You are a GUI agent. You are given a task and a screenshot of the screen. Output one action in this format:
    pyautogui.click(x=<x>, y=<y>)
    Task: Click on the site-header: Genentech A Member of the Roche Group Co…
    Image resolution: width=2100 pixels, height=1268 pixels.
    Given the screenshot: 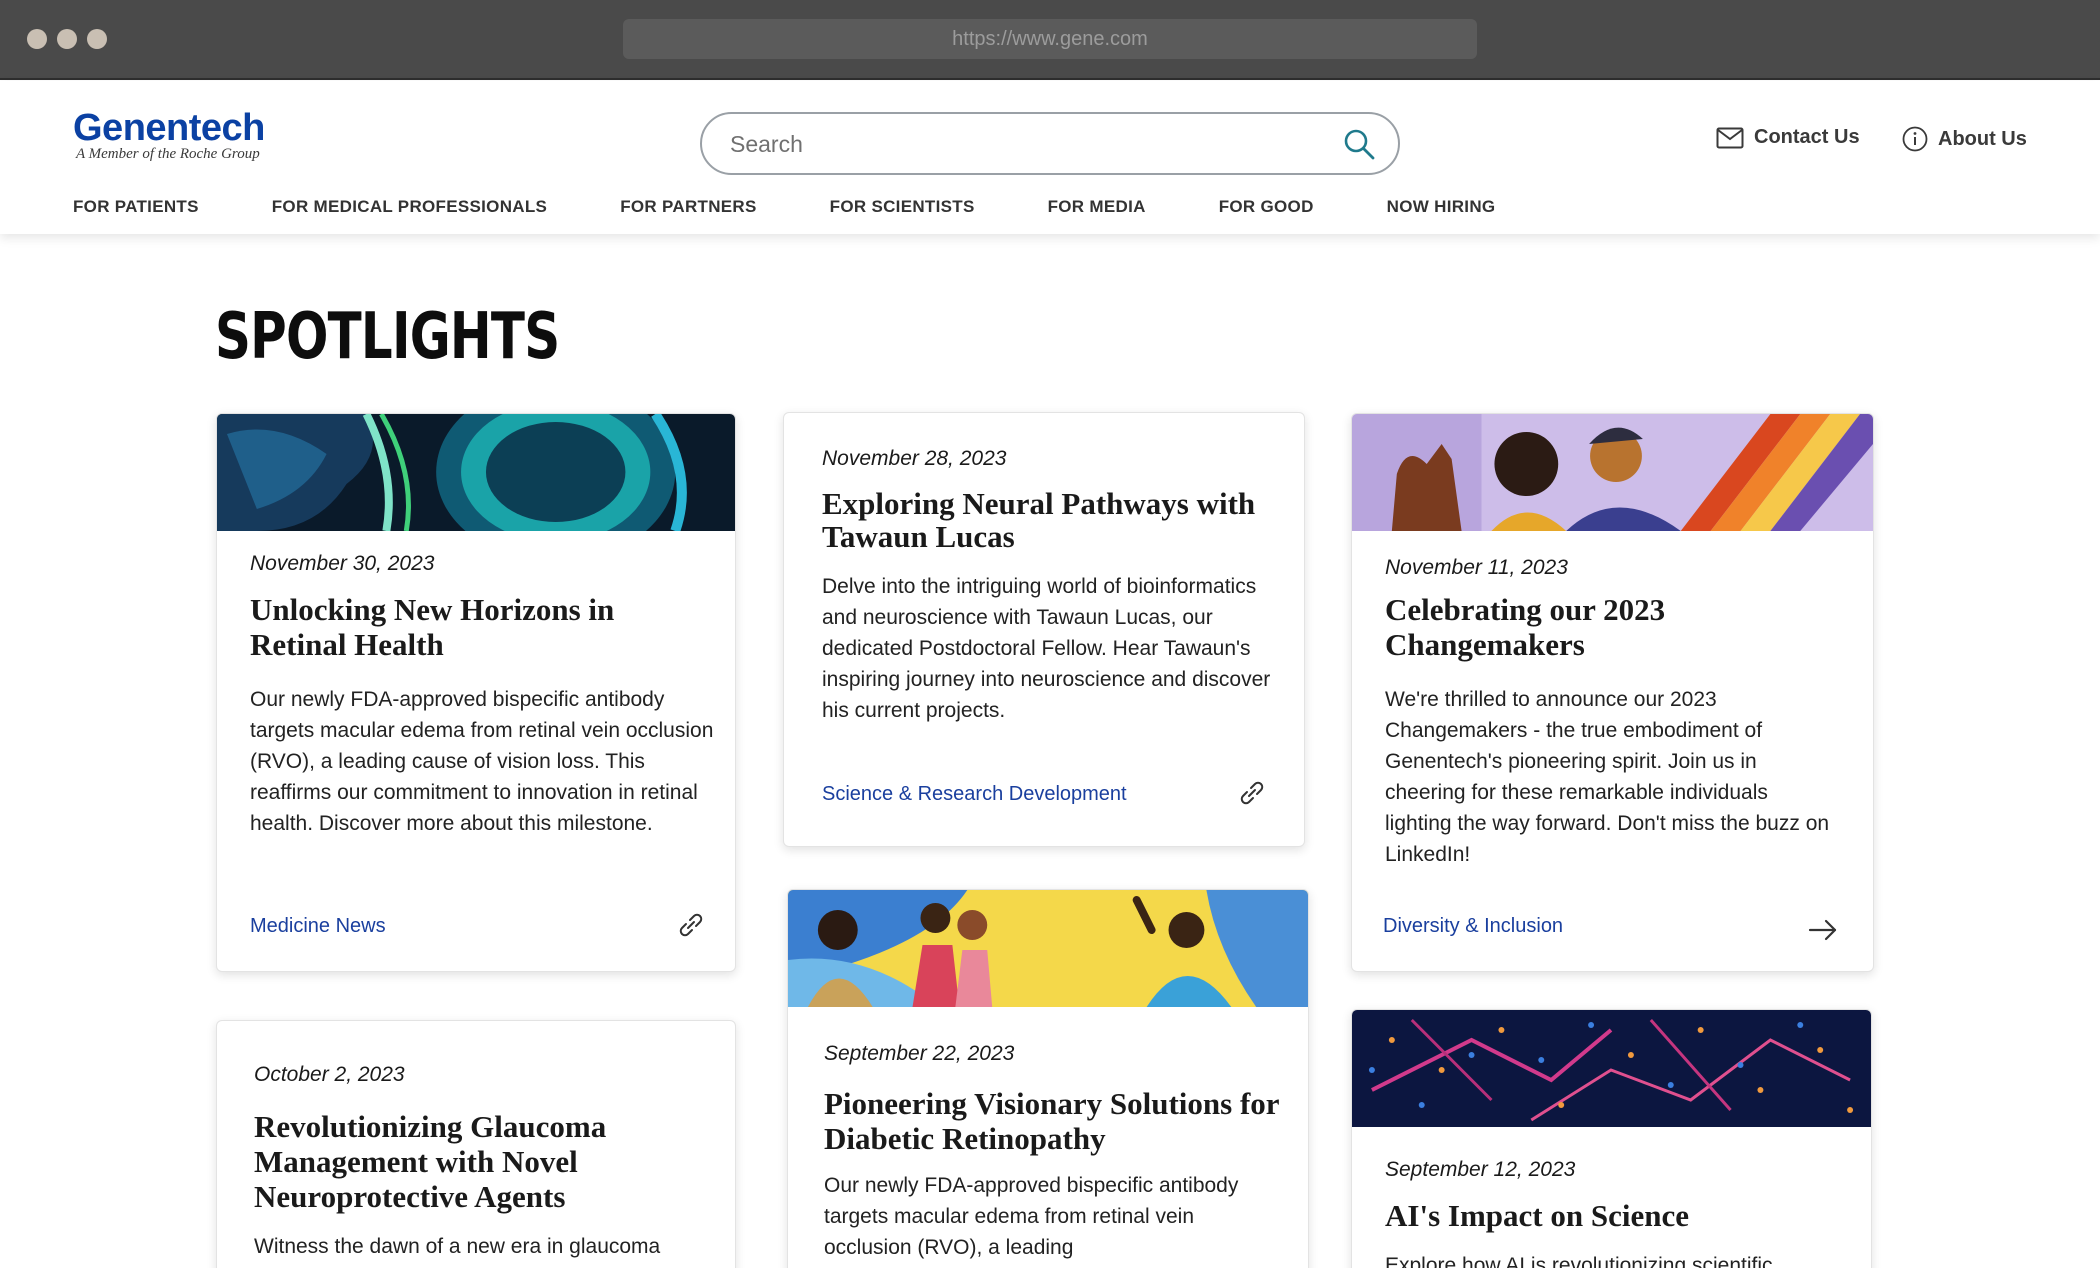 What is the action you would take?
    pyautogui.click(x=1050, y=157)
    